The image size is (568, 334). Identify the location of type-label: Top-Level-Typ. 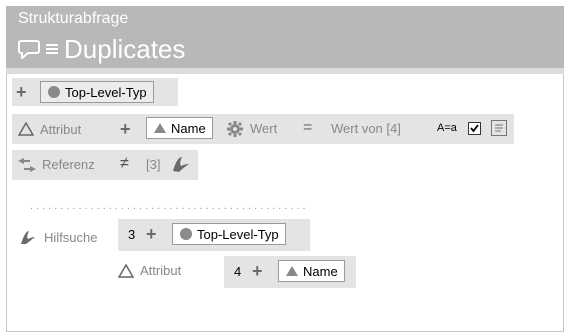
(106, 92).